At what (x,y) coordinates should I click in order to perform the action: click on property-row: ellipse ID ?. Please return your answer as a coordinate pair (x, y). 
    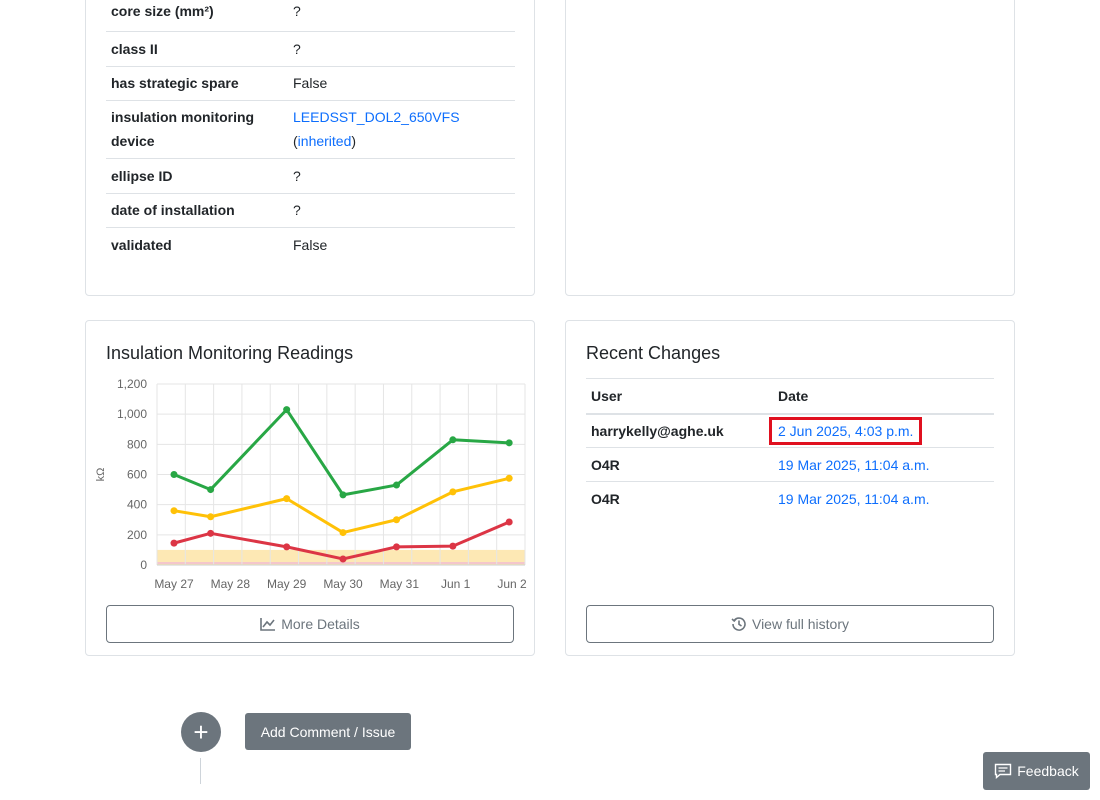
    Looking at the image, I should click on (310, 175).